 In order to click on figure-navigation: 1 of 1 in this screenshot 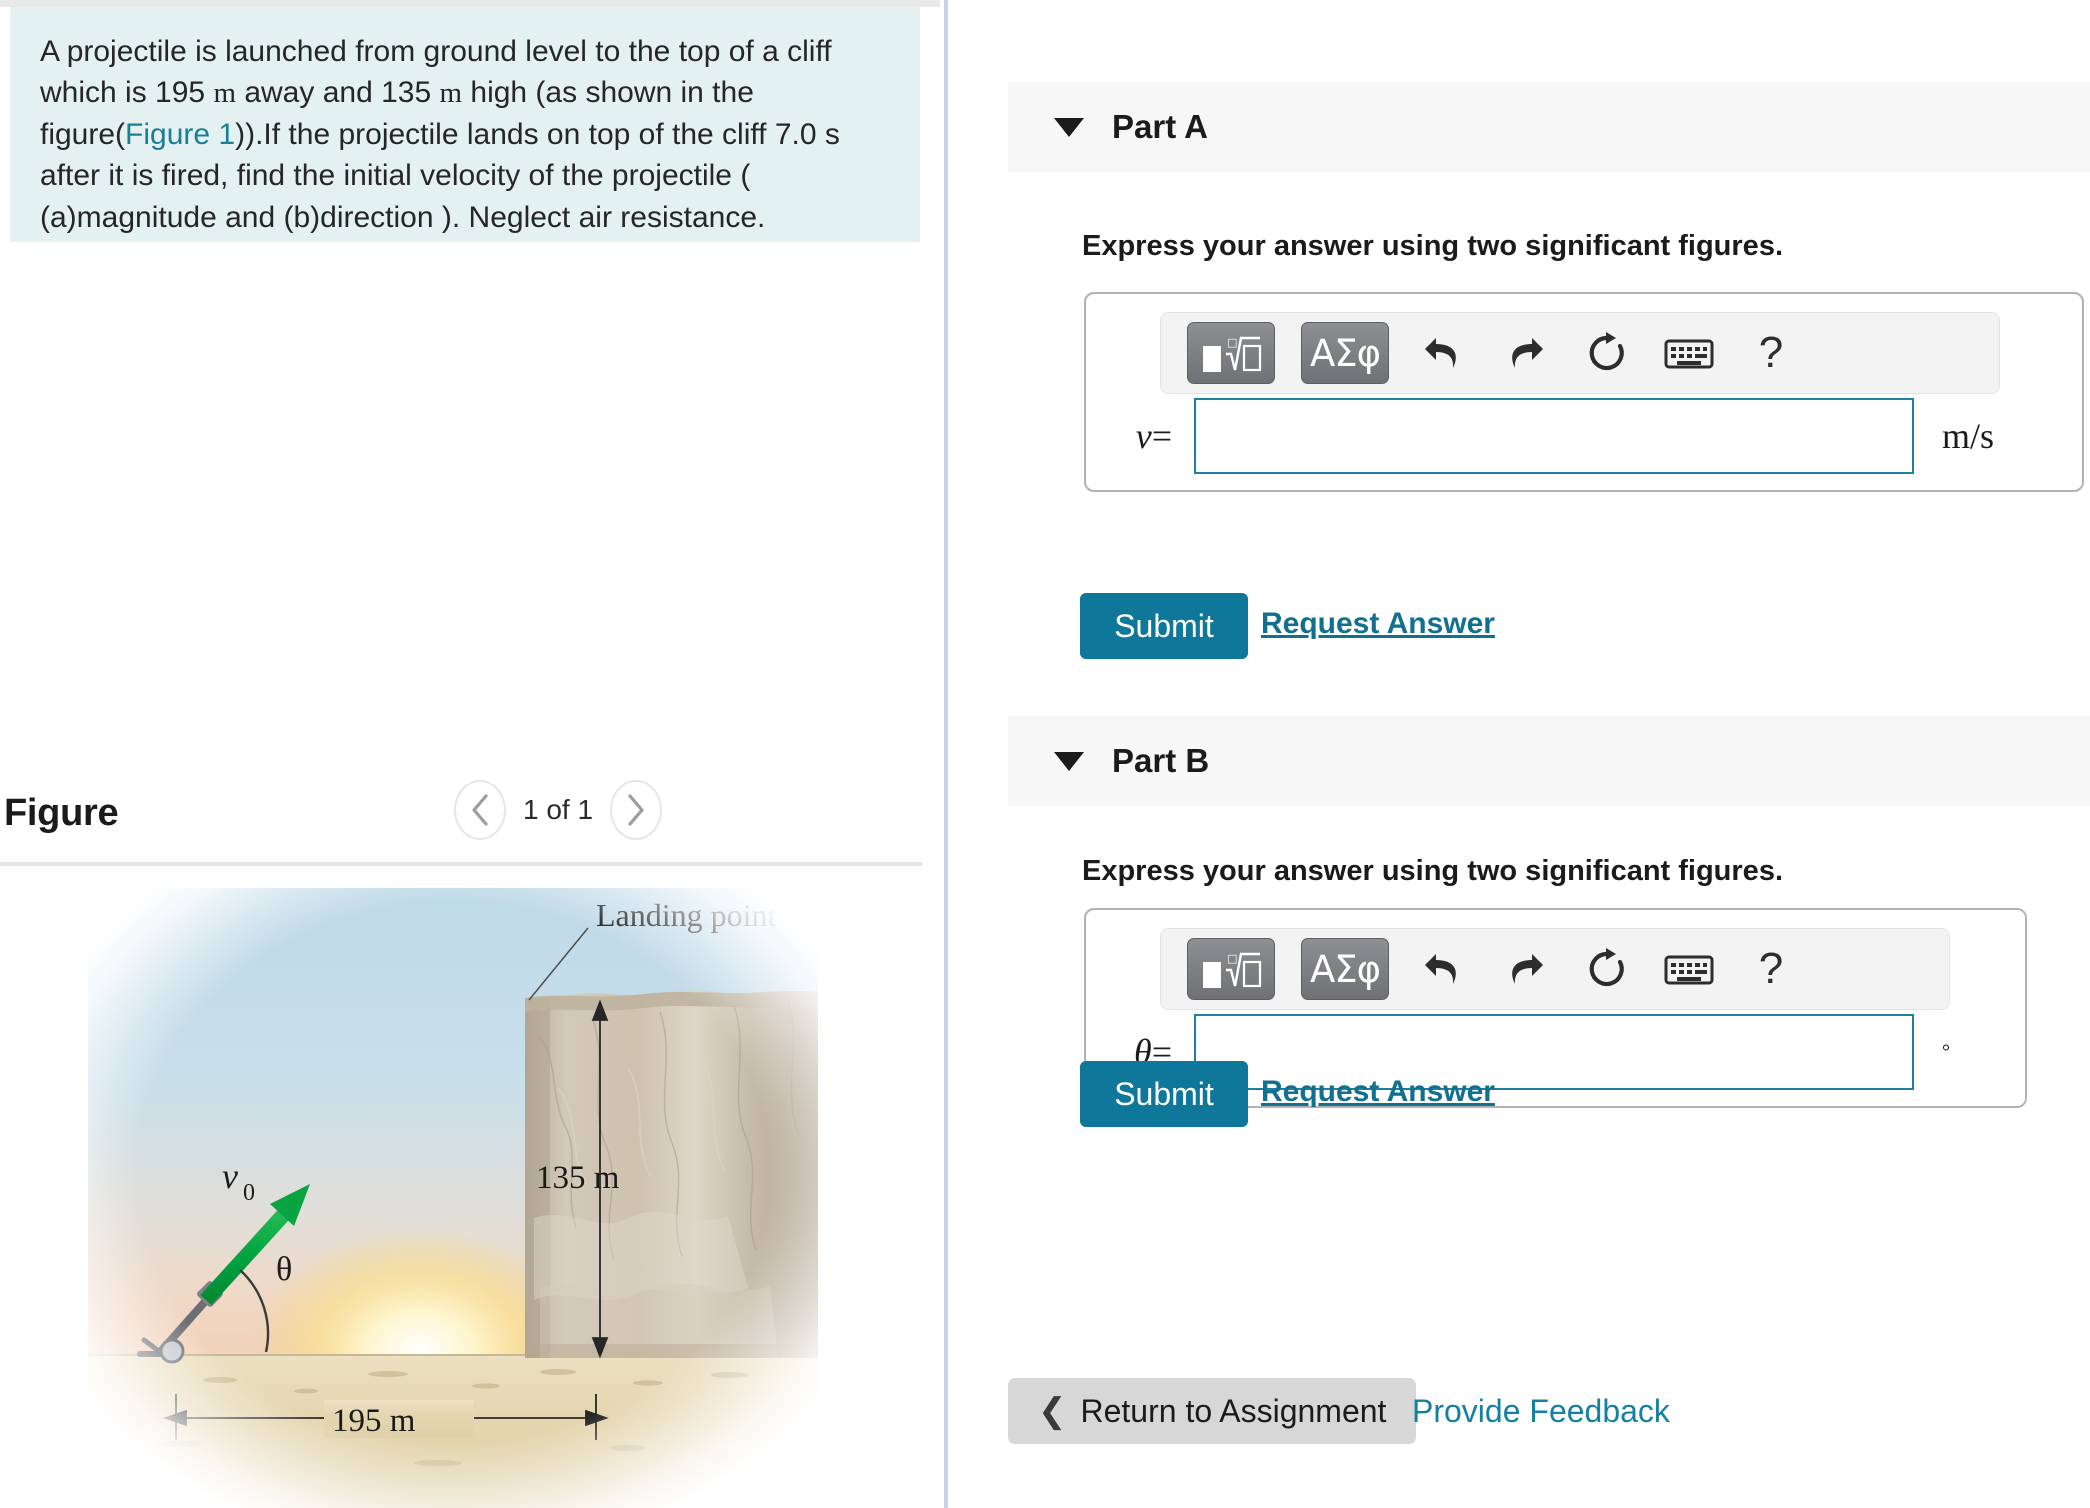, I will do `click(558, 810)`.